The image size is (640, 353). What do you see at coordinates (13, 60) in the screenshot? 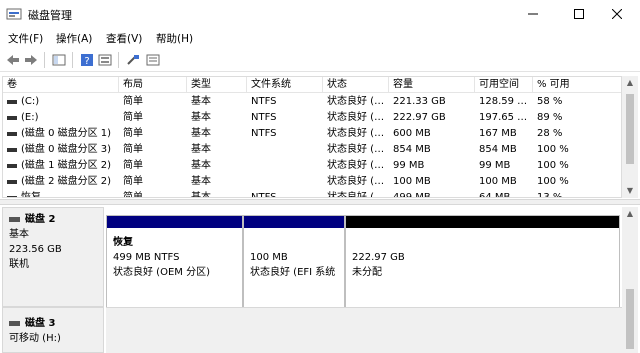
I see `back-arrow-icon` at bounding box center [13, 60].